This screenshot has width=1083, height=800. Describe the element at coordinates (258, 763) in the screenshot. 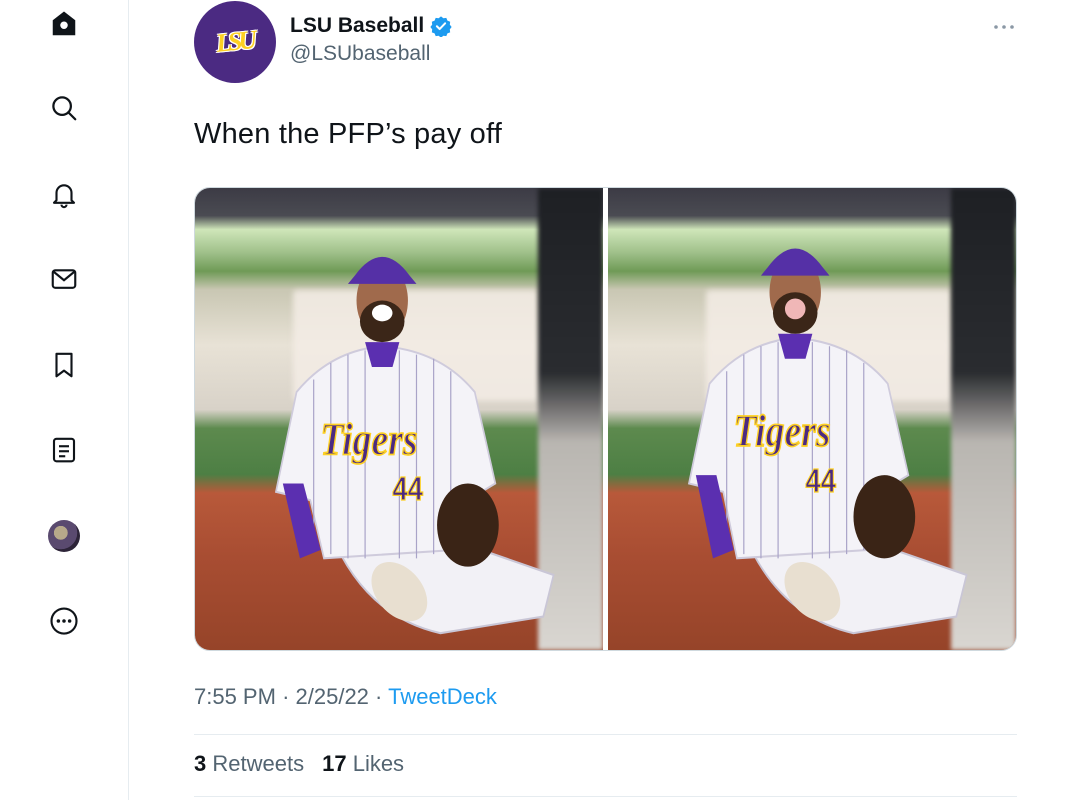

I see `retweets-label: Retweets` at that location.